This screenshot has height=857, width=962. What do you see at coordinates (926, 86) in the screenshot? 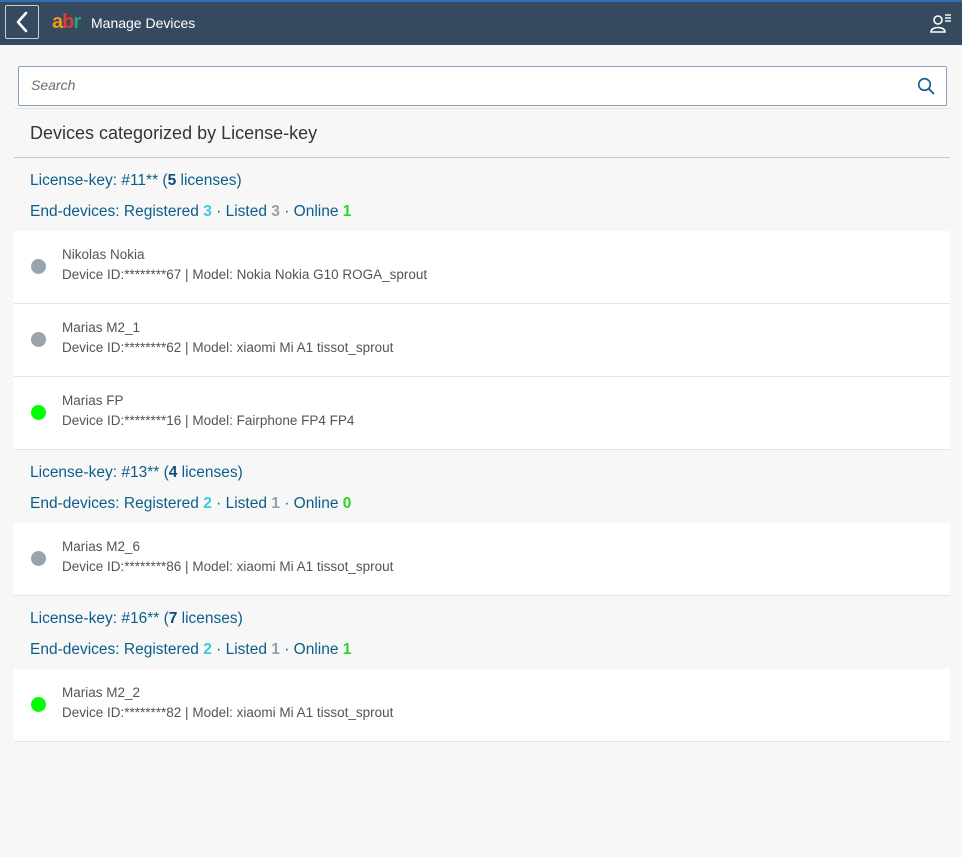
I see `search-icon` at bounding box center [926, 86].